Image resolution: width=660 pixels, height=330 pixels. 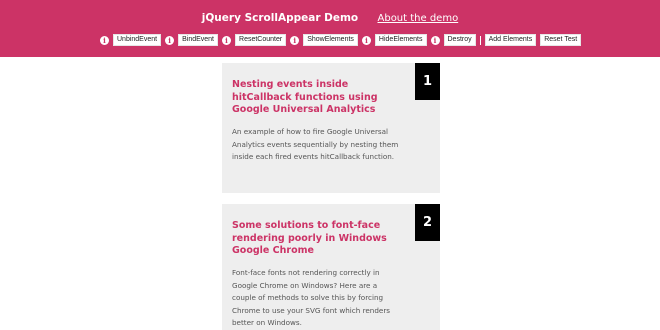 I want to click on card-number-badge: 1, so click(x=427, y=81).